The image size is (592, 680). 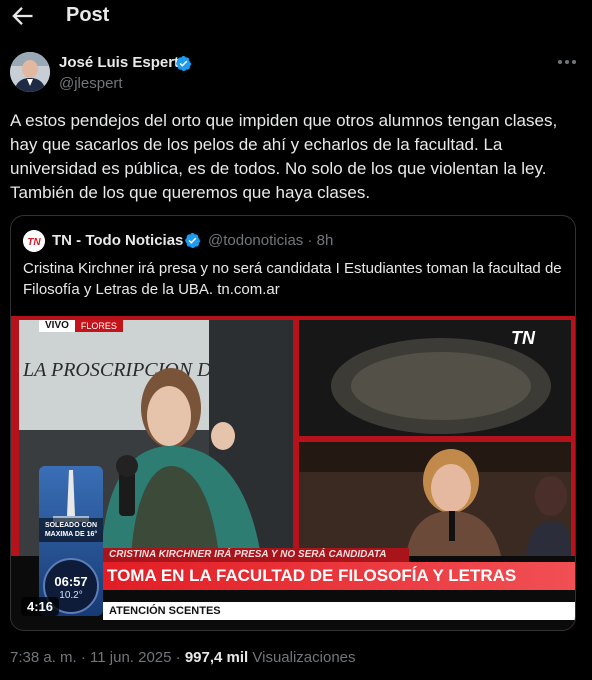 I want to click on quote-avatar-text: TN, so click(x=34, y=242).